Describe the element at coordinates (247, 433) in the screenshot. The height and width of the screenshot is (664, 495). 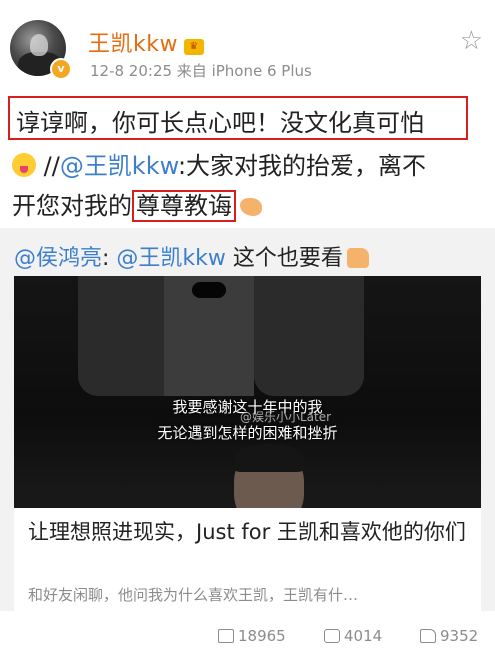
I see `video-subtitle: 无论遇到怎样的困难和挫折` at that location.